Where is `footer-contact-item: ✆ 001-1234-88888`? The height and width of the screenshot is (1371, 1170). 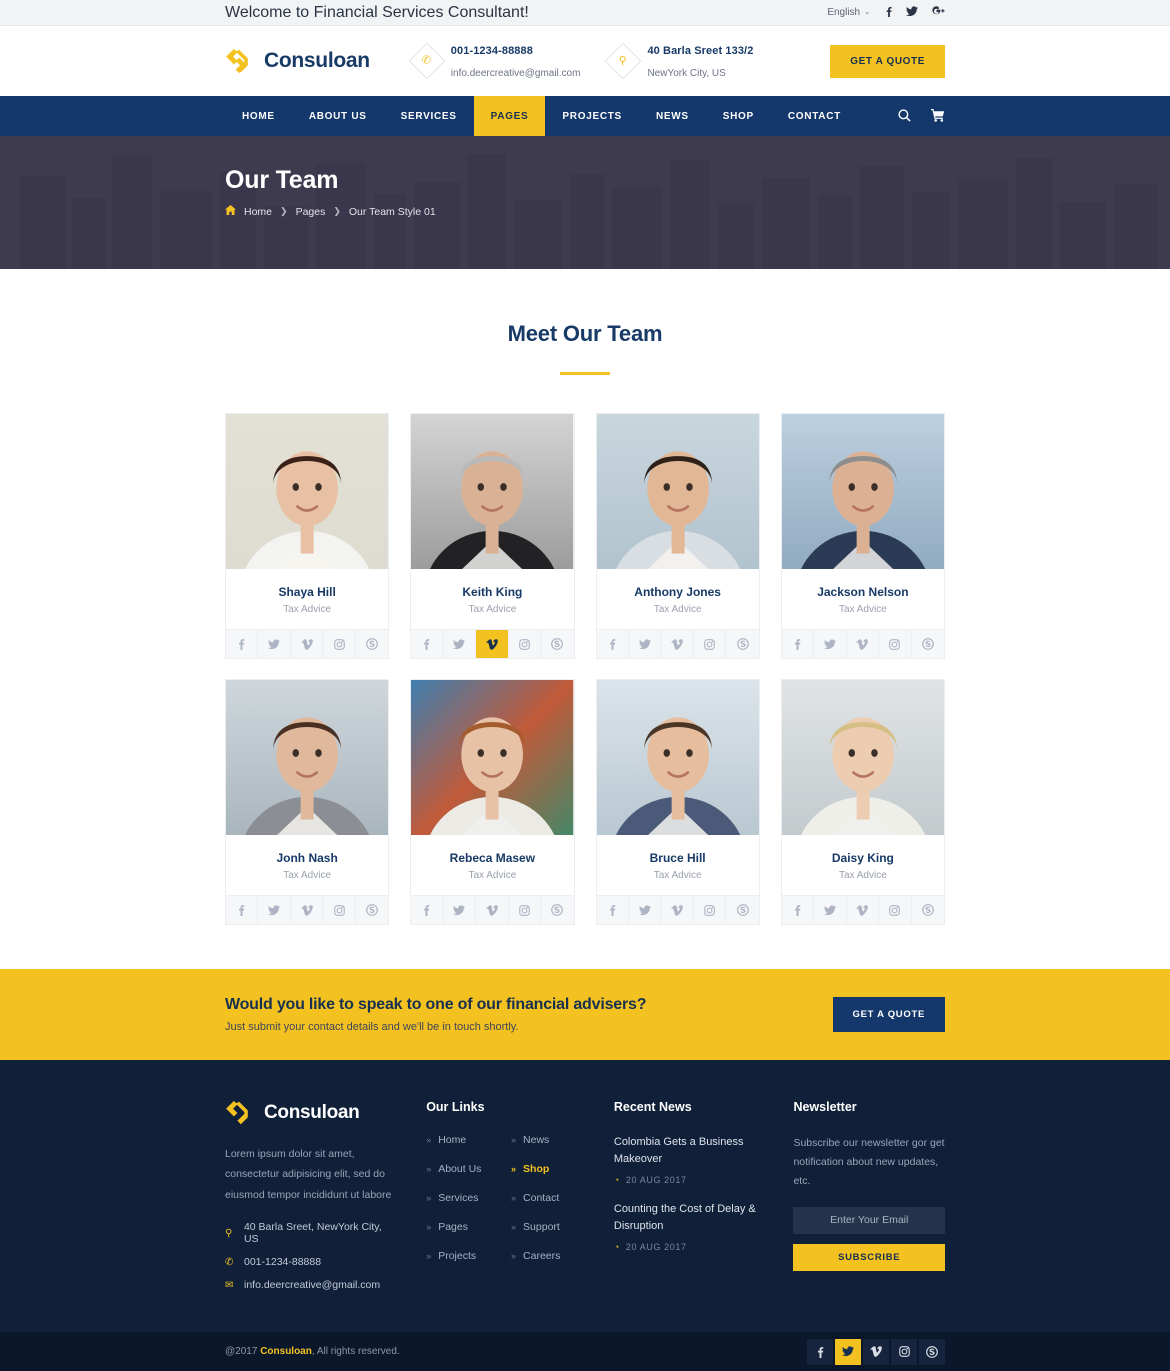 footer-contact-item: ✆ 001-1234-88888 is located at coordinates (311, 1262).